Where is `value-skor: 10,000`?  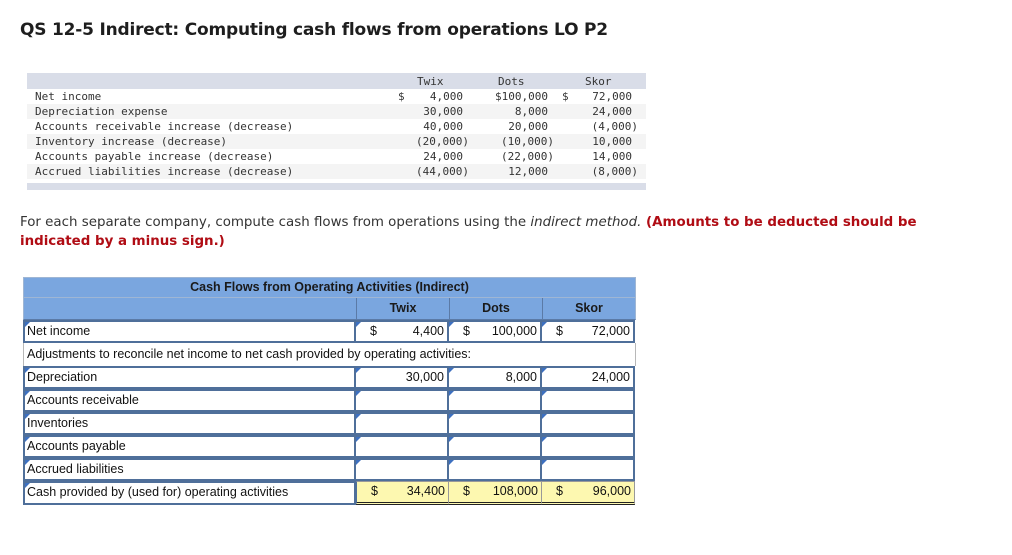
value-skor: 10,000 is located at coordinates (612, 141).